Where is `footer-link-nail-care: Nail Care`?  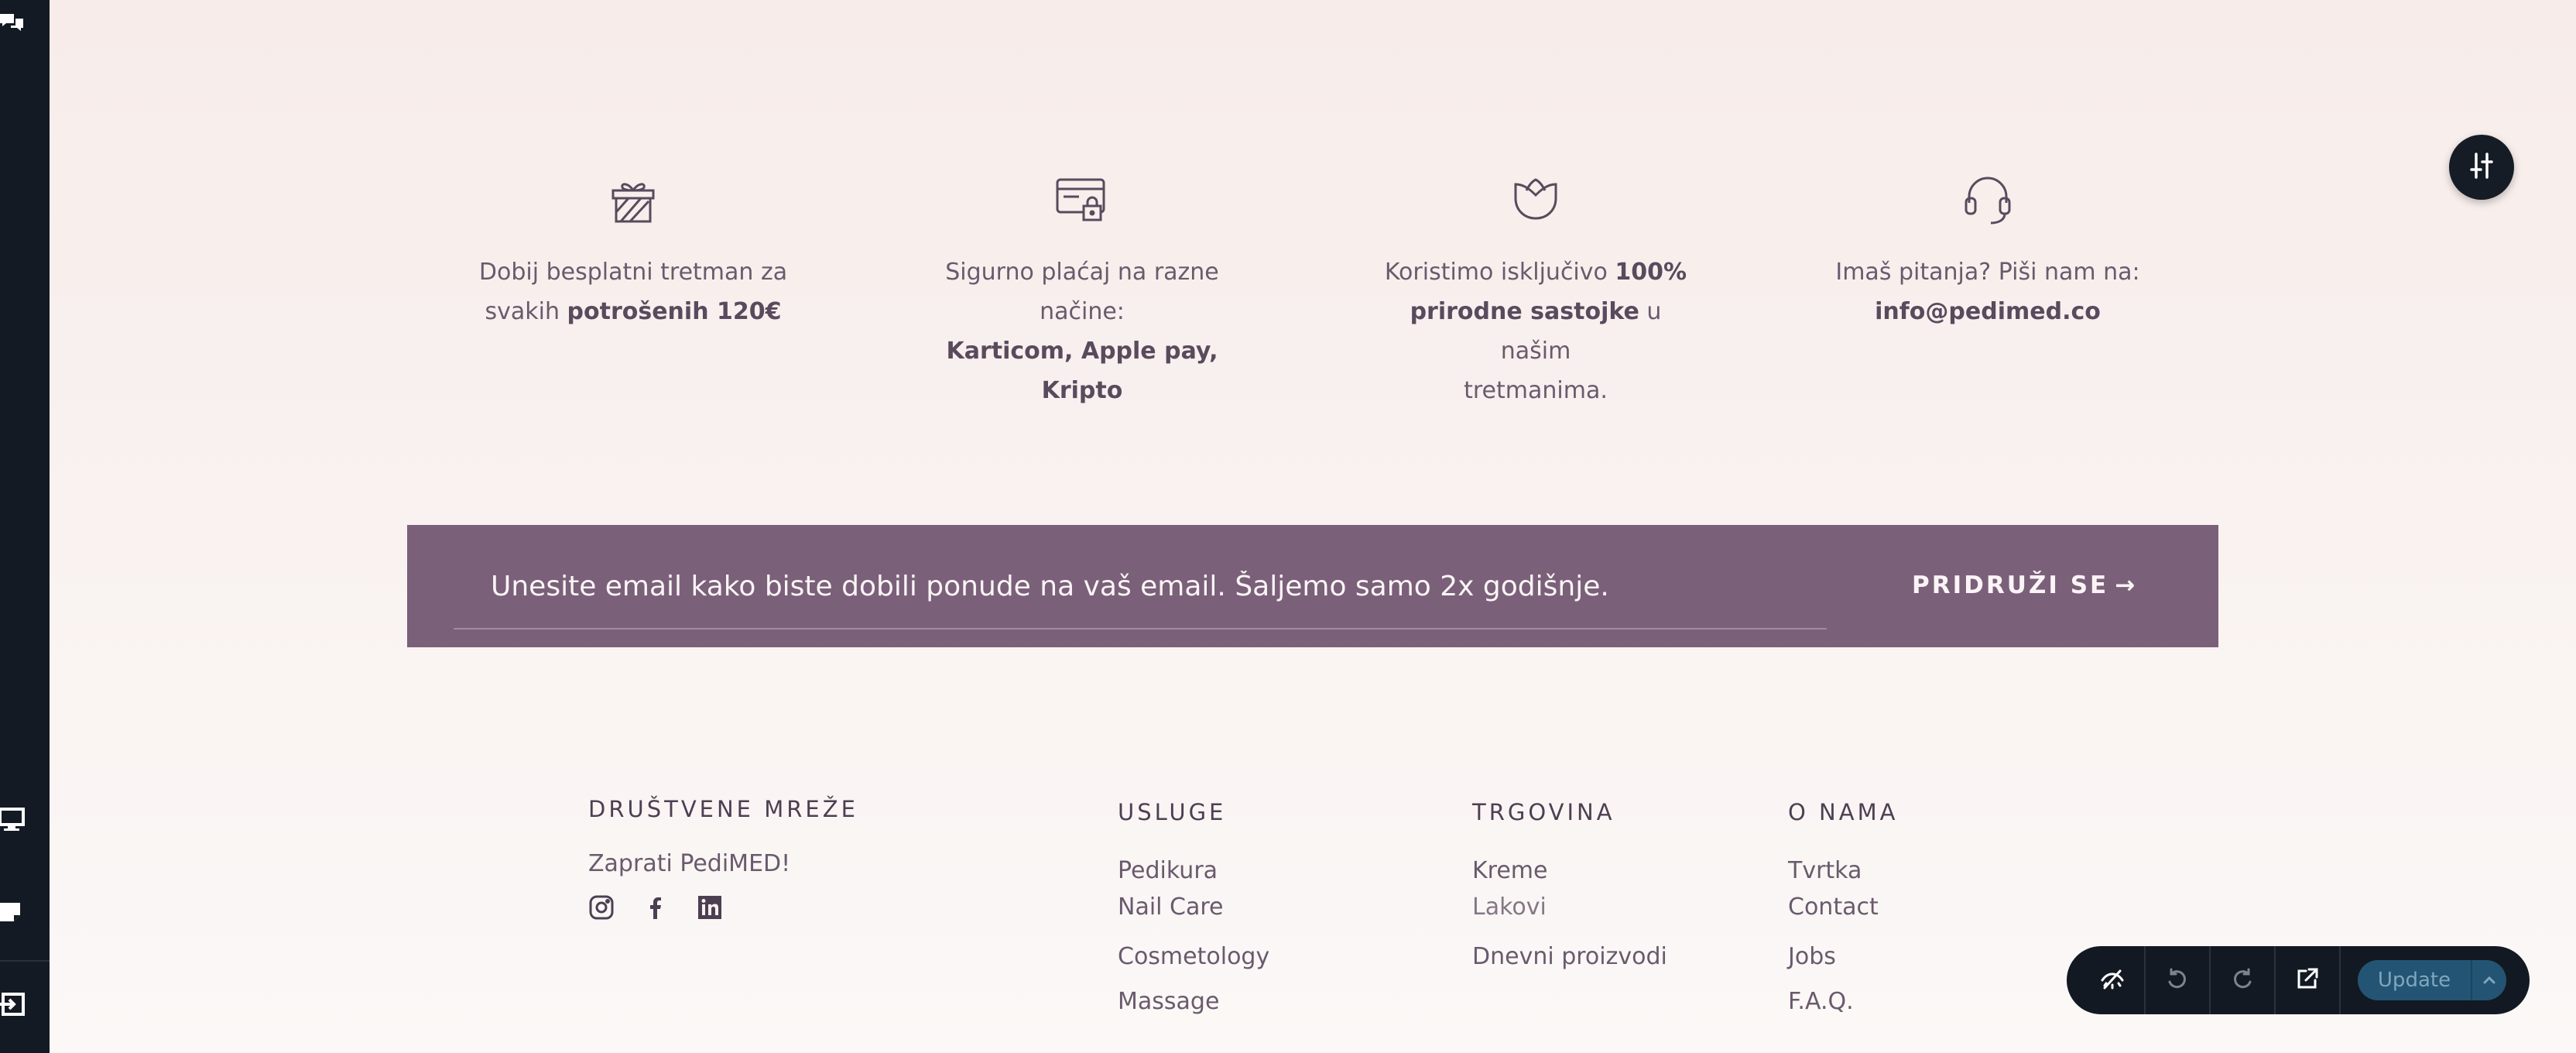
footer-link-nail-care: Nail Care is located at coordinates (1193, 908).